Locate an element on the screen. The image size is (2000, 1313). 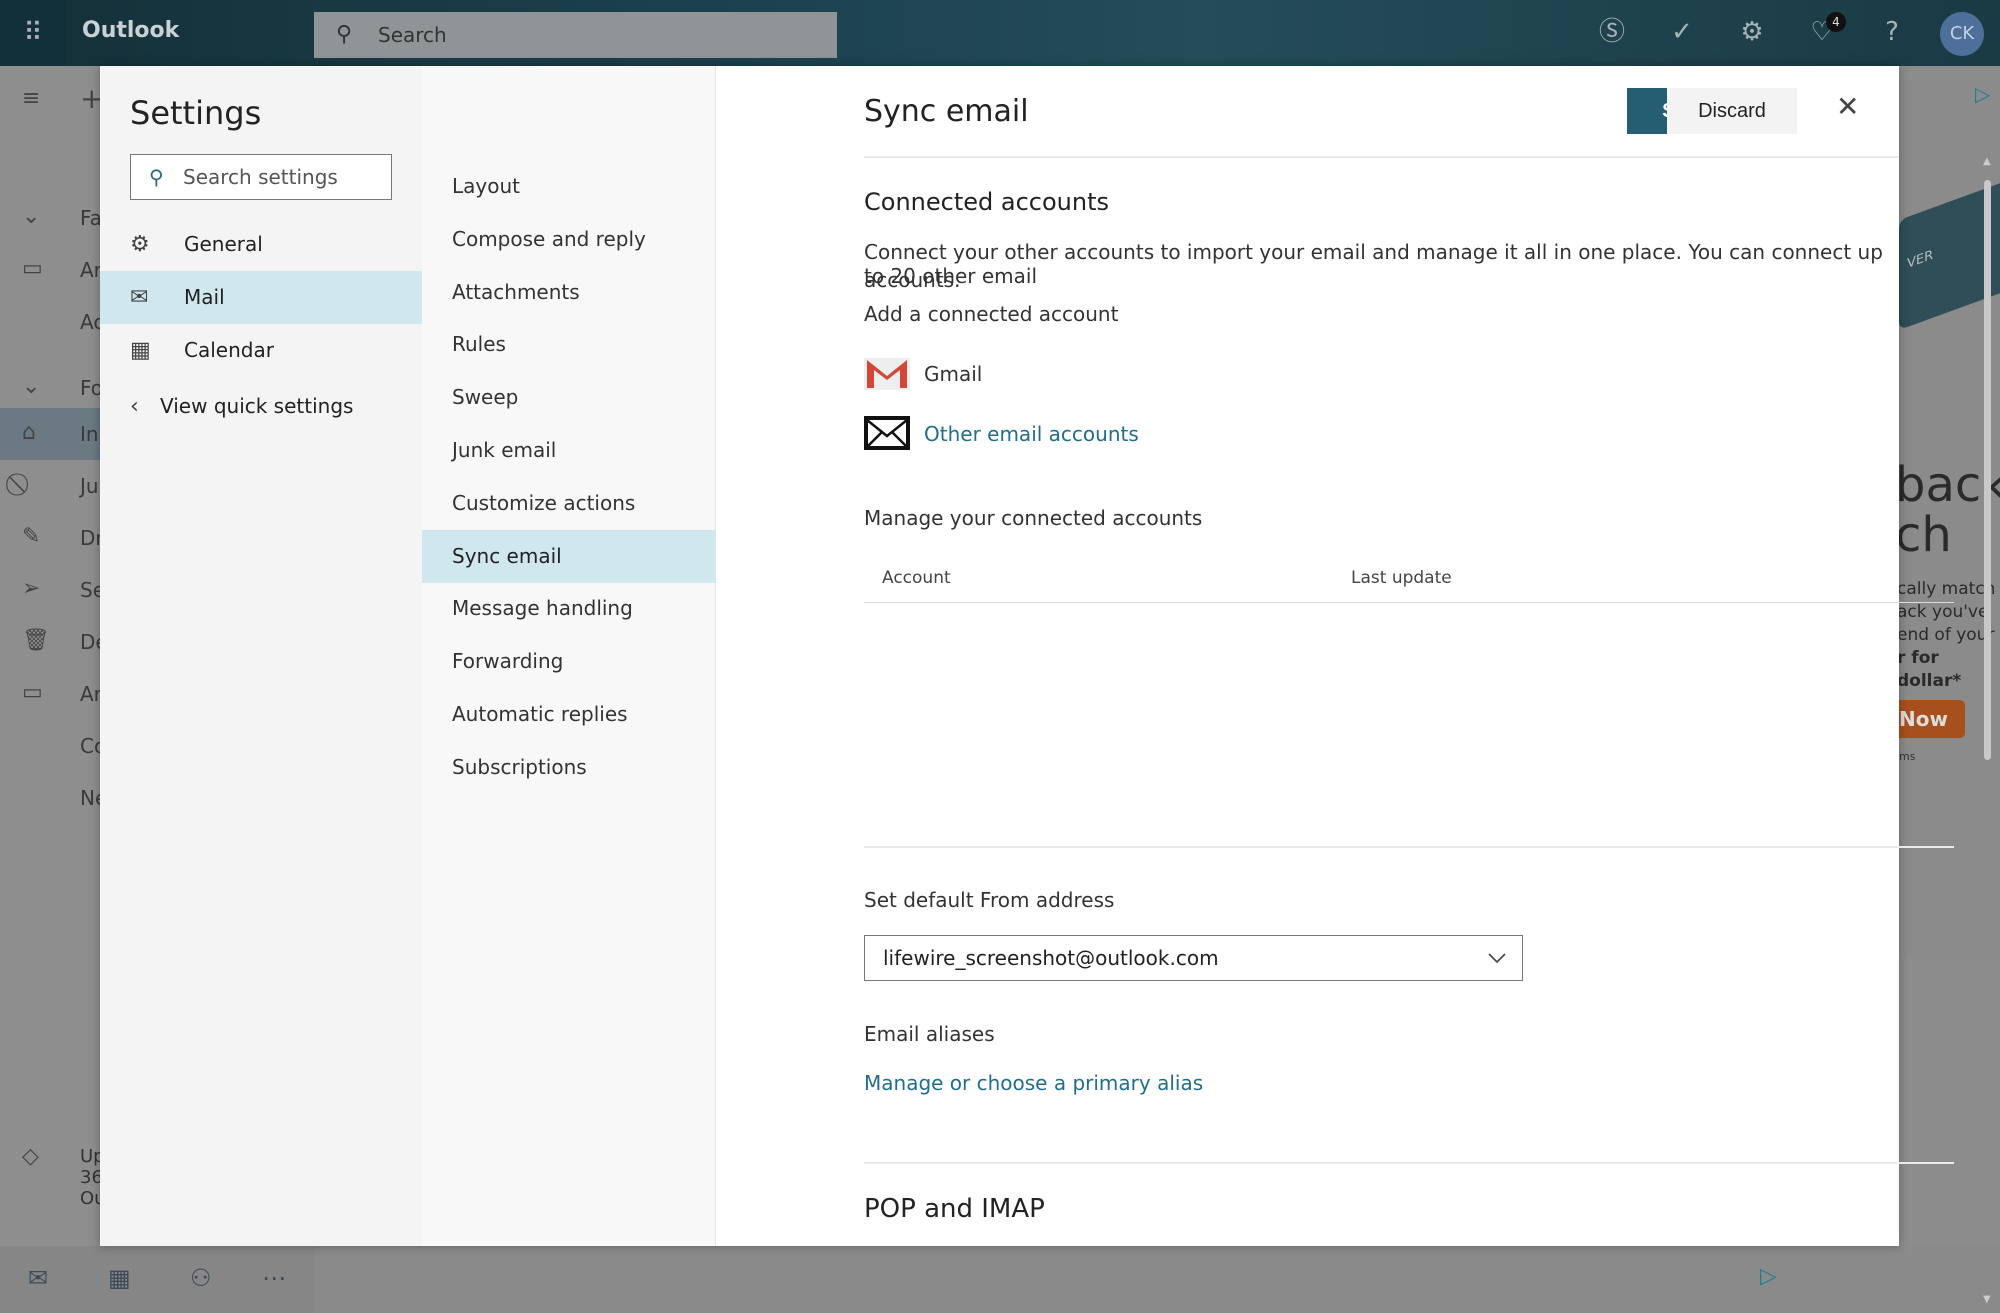
folder-label: Ar is located at coordinates (91, 270).